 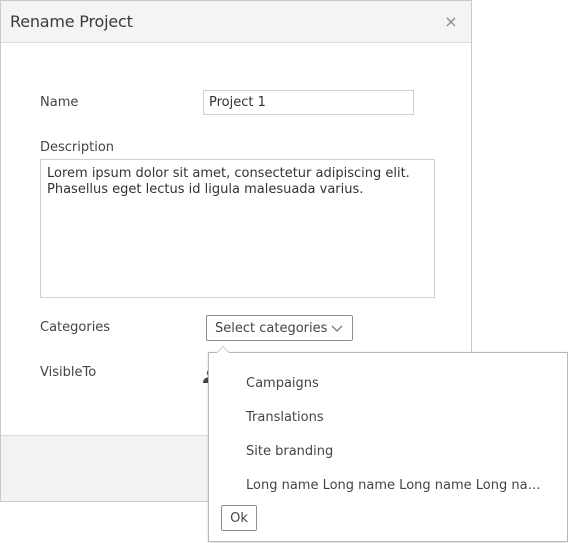 I want to click on option-label: Site branding, so click(x=290, y=451).